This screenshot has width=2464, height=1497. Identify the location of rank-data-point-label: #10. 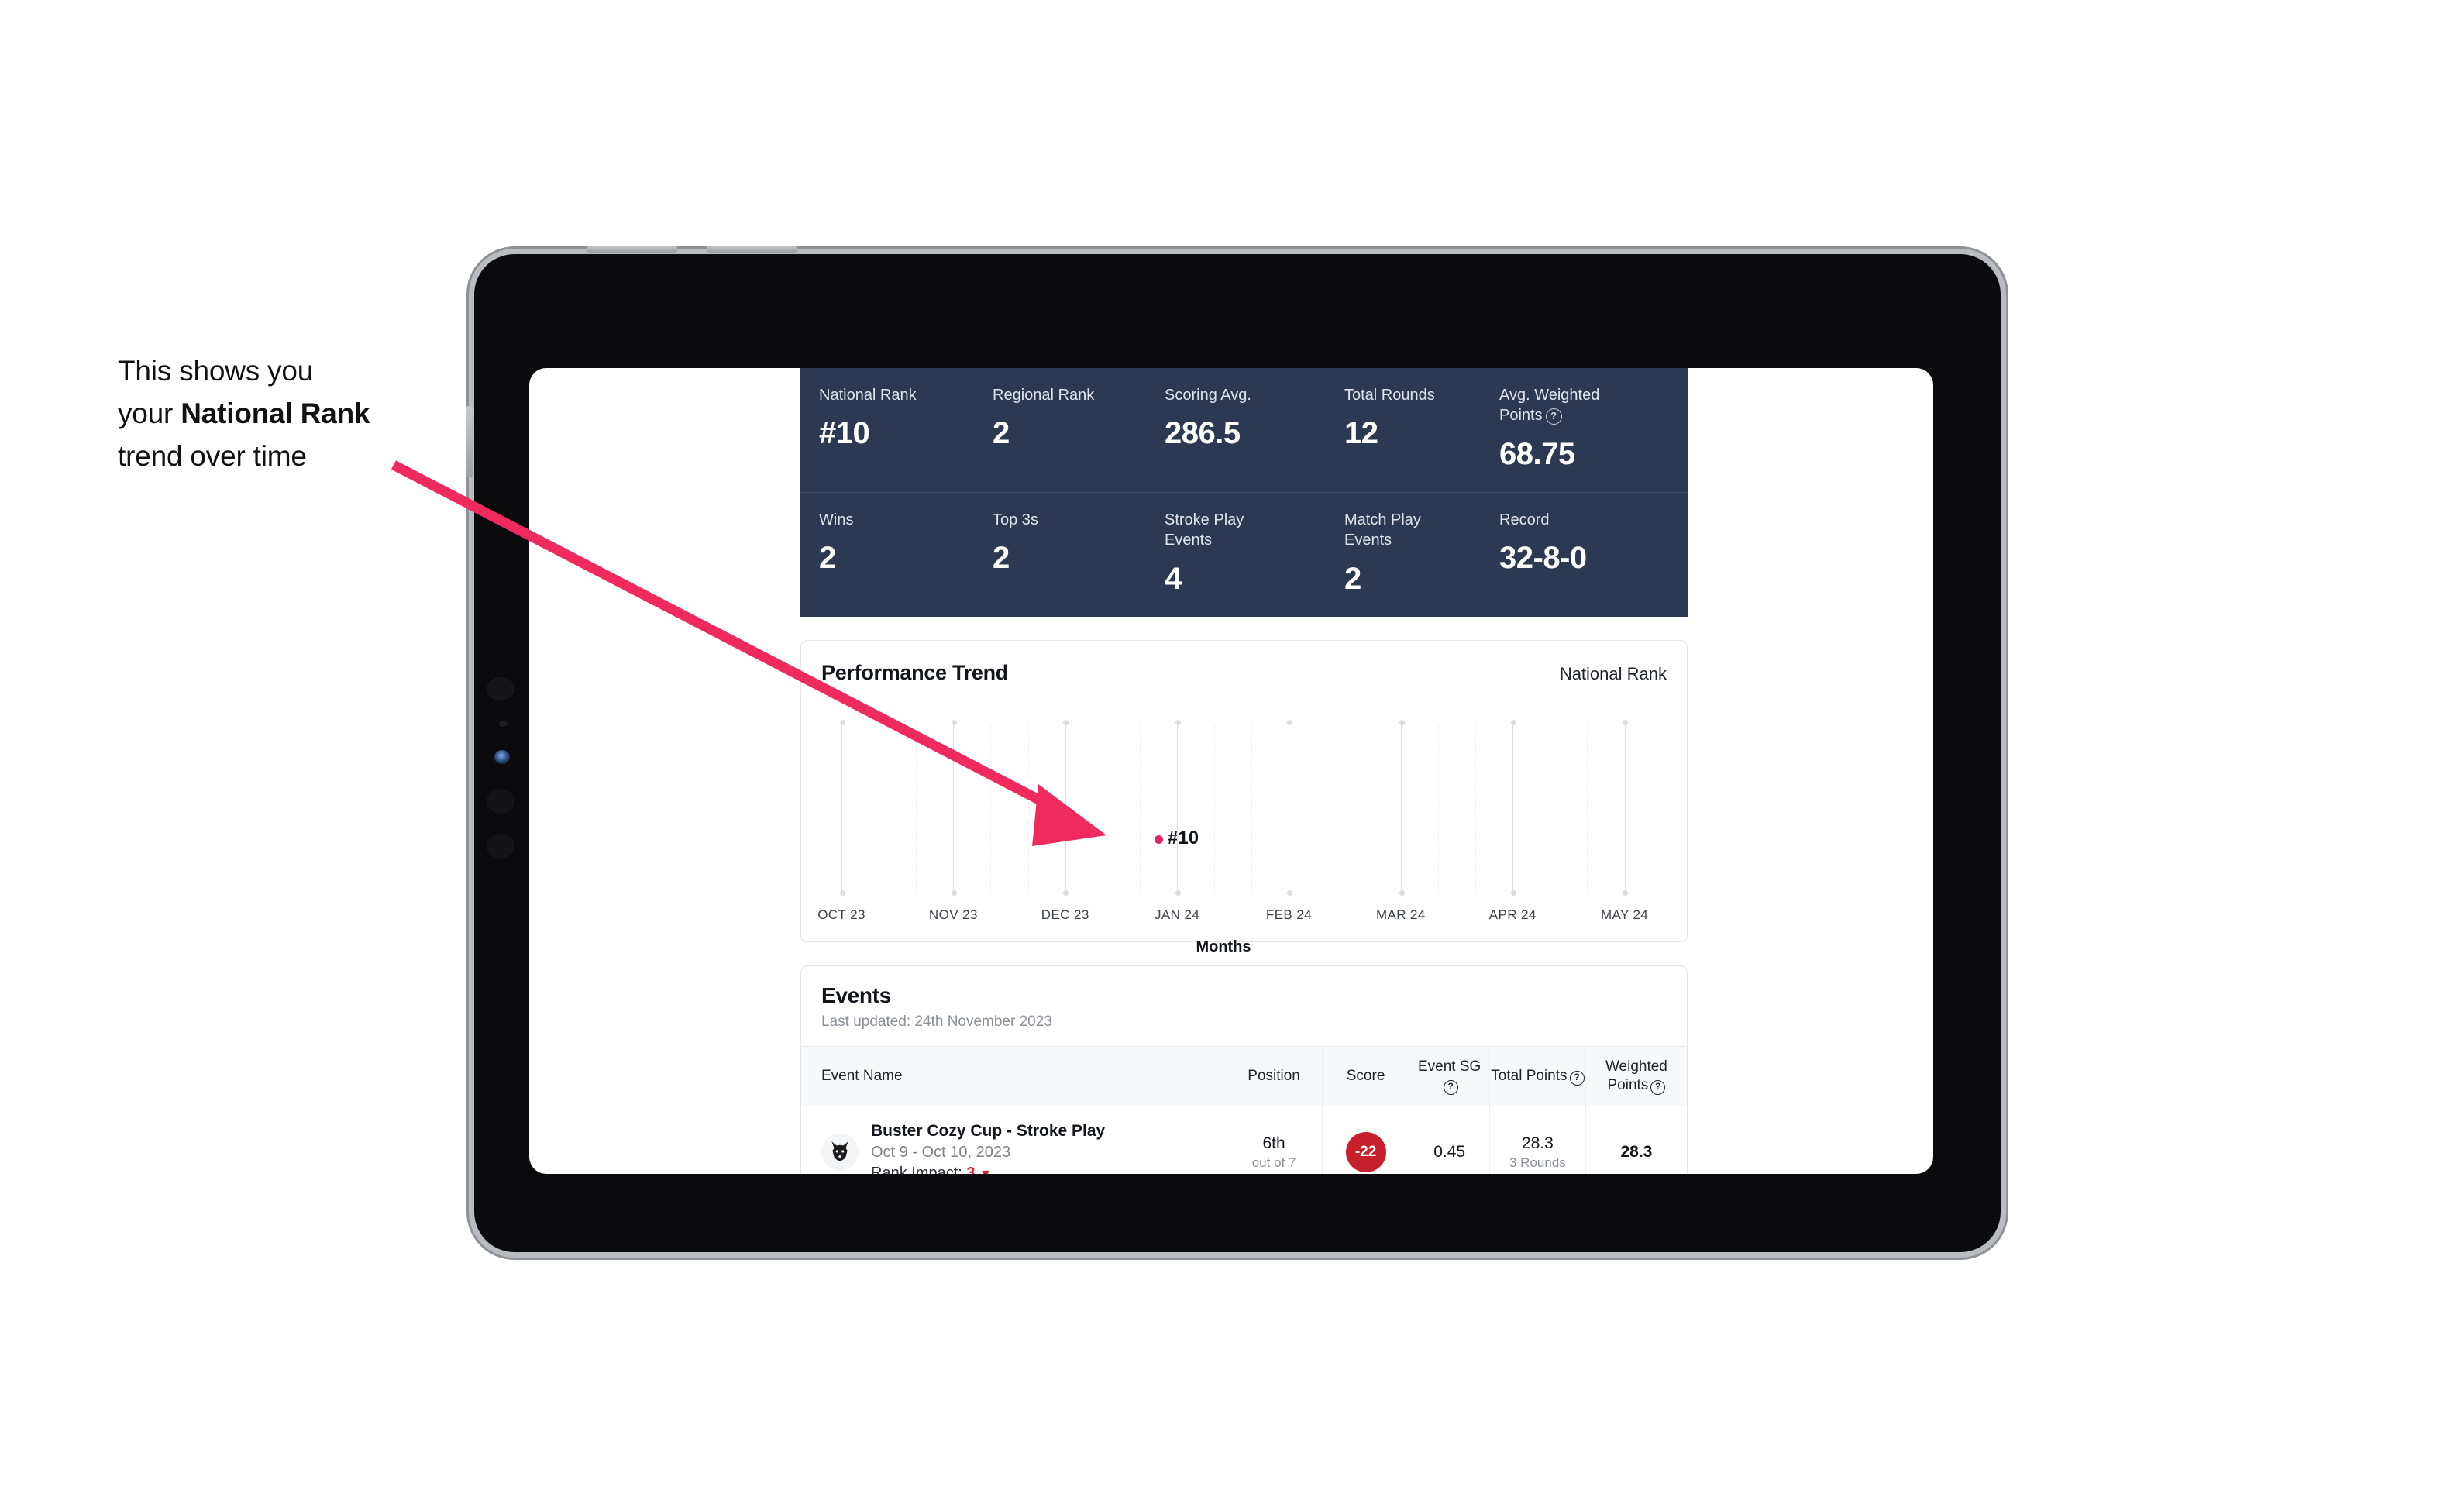
(1183, 838).